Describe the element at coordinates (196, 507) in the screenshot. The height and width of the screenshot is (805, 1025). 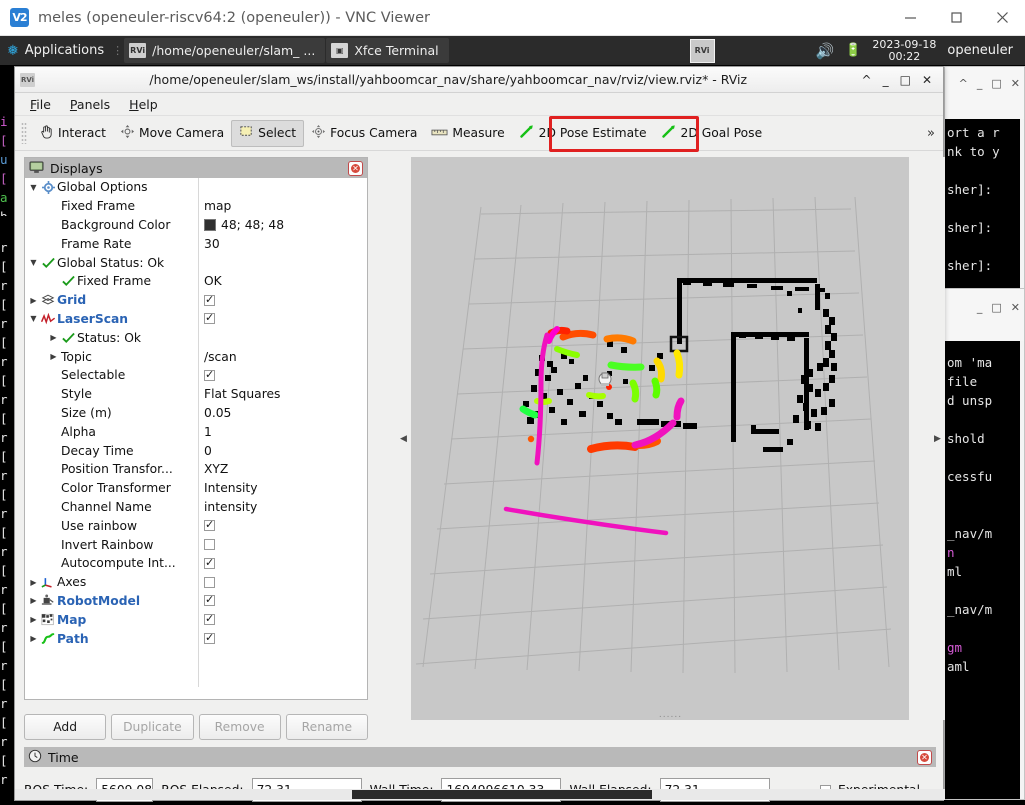
I see `display-row-channel-name: Channel Name intensity` at that location.